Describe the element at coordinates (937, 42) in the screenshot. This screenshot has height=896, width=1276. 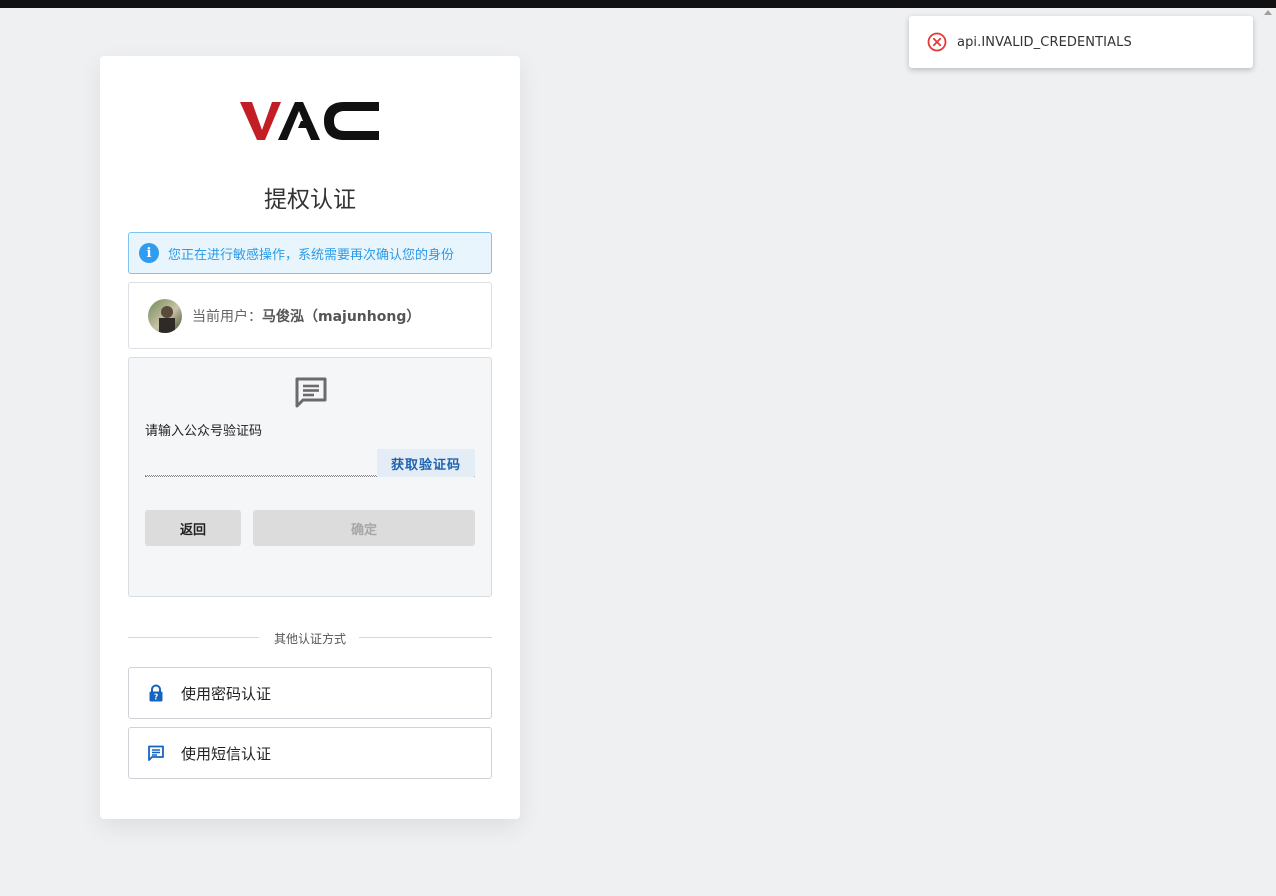
I see `error-circle-icon` at that location.